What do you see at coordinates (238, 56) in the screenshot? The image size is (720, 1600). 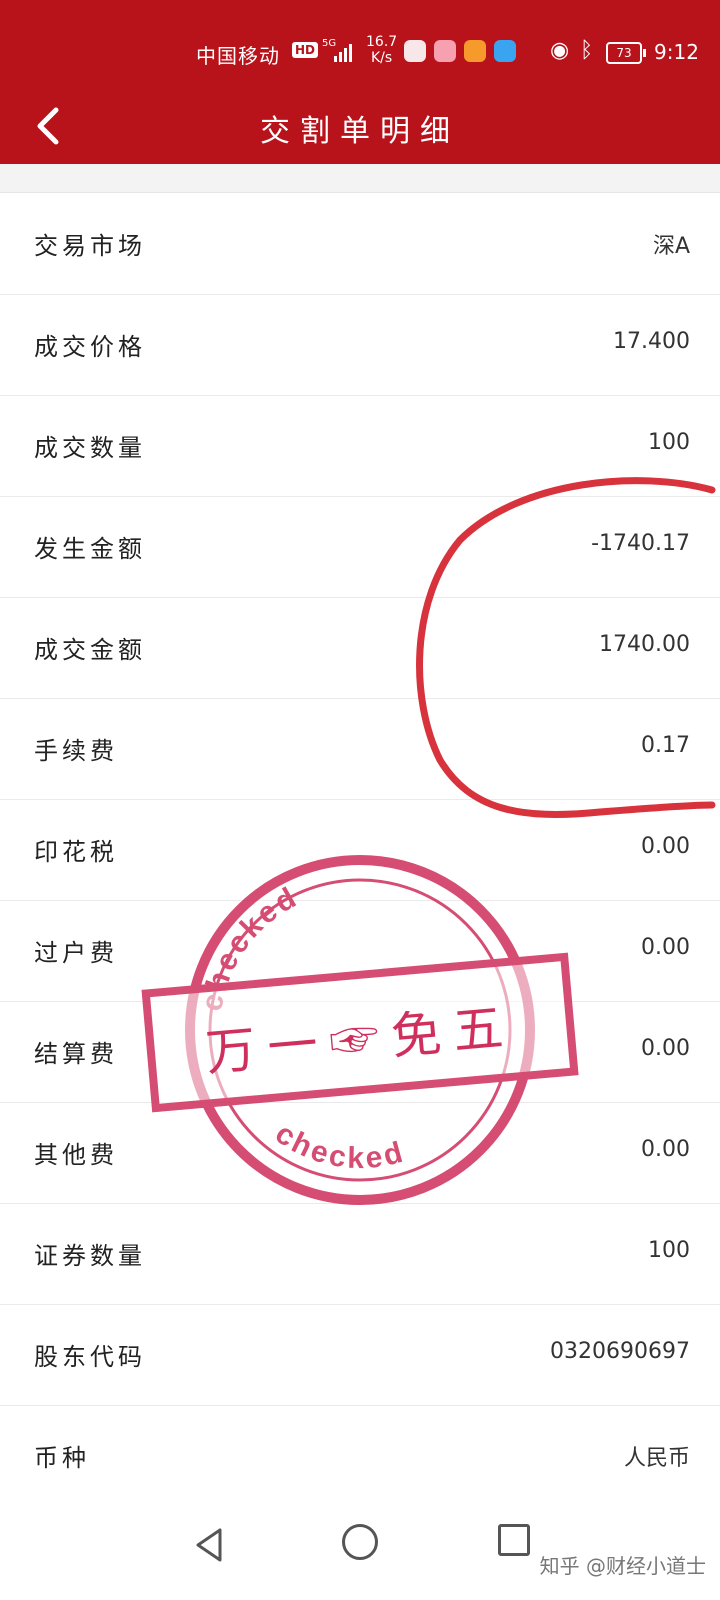 I see `carrier-label: 中国移动` at bounding box center [238, 56].